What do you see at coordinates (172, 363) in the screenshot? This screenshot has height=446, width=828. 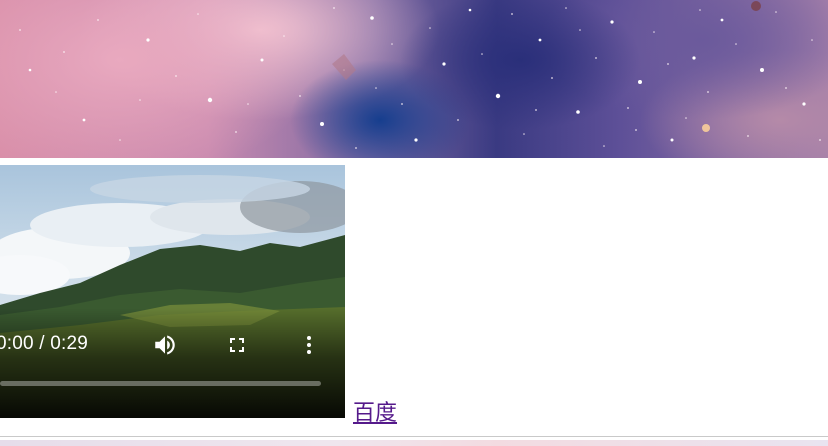 I see `controls-gradient` at bounding box center [172, 363].